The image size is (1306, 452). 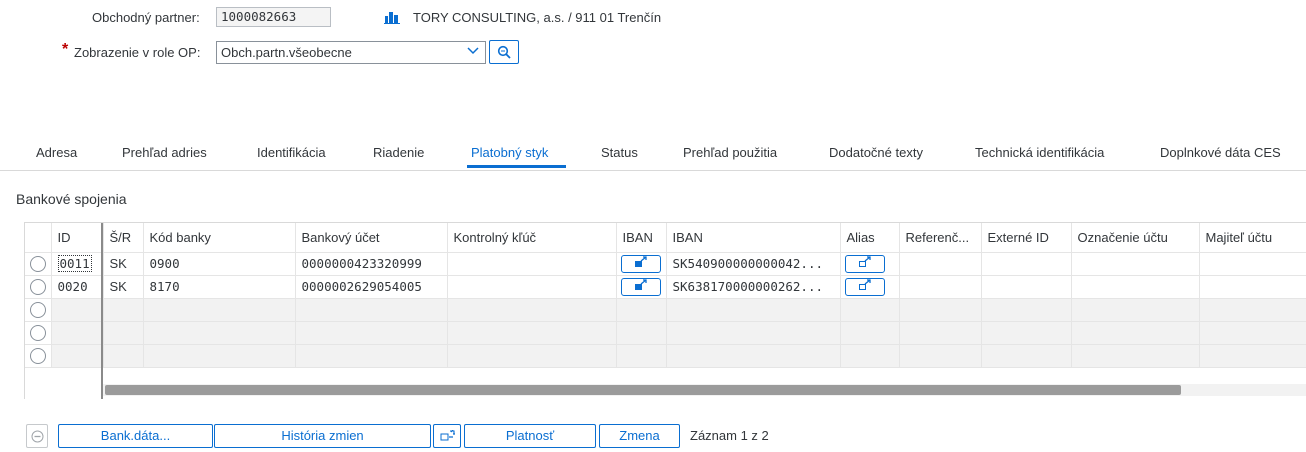 I want to click on minus-circle-icon, so click(x=37, y=438).